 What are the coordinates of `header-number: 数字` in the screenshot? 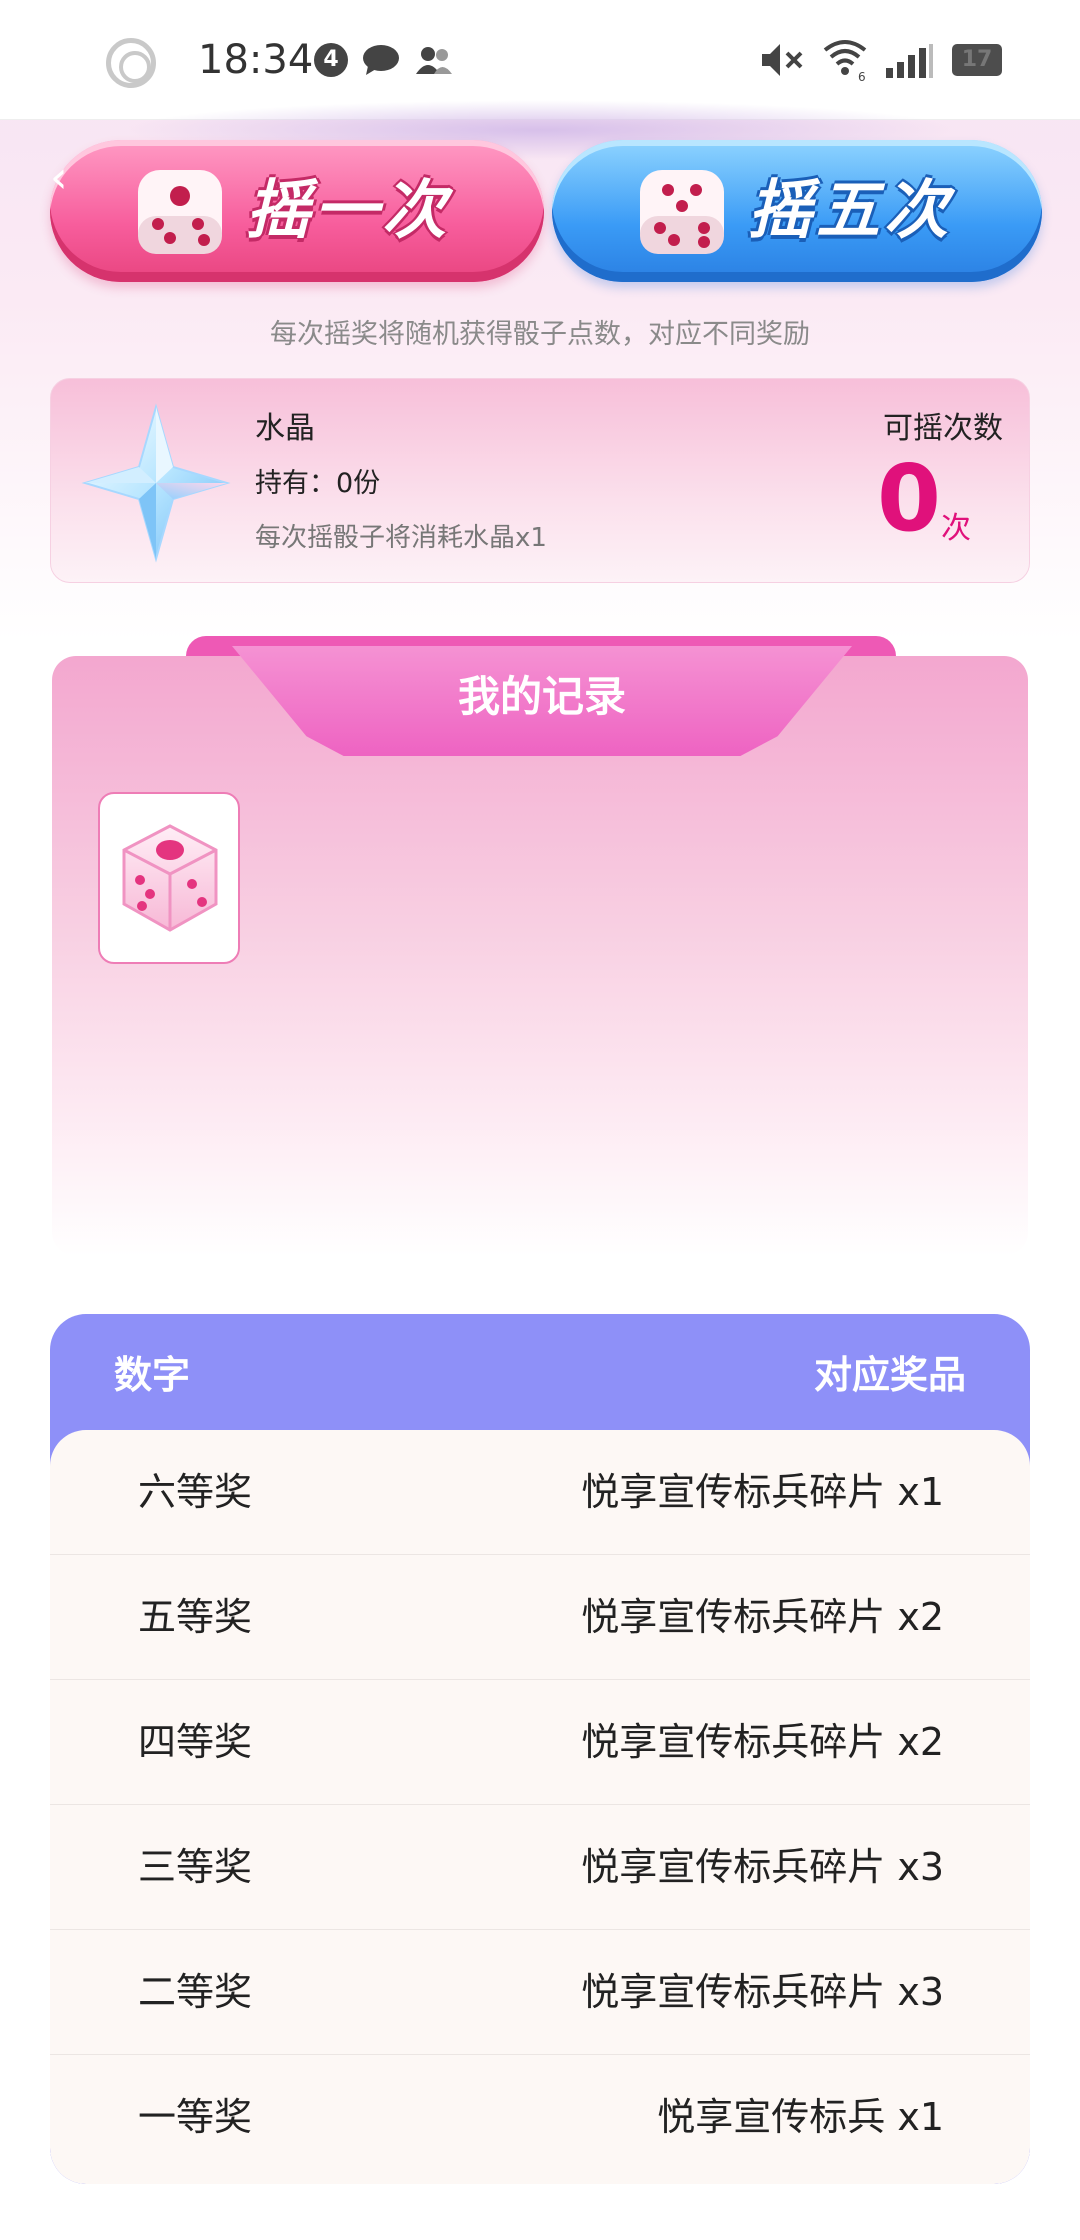 It's located at (152, 1375).